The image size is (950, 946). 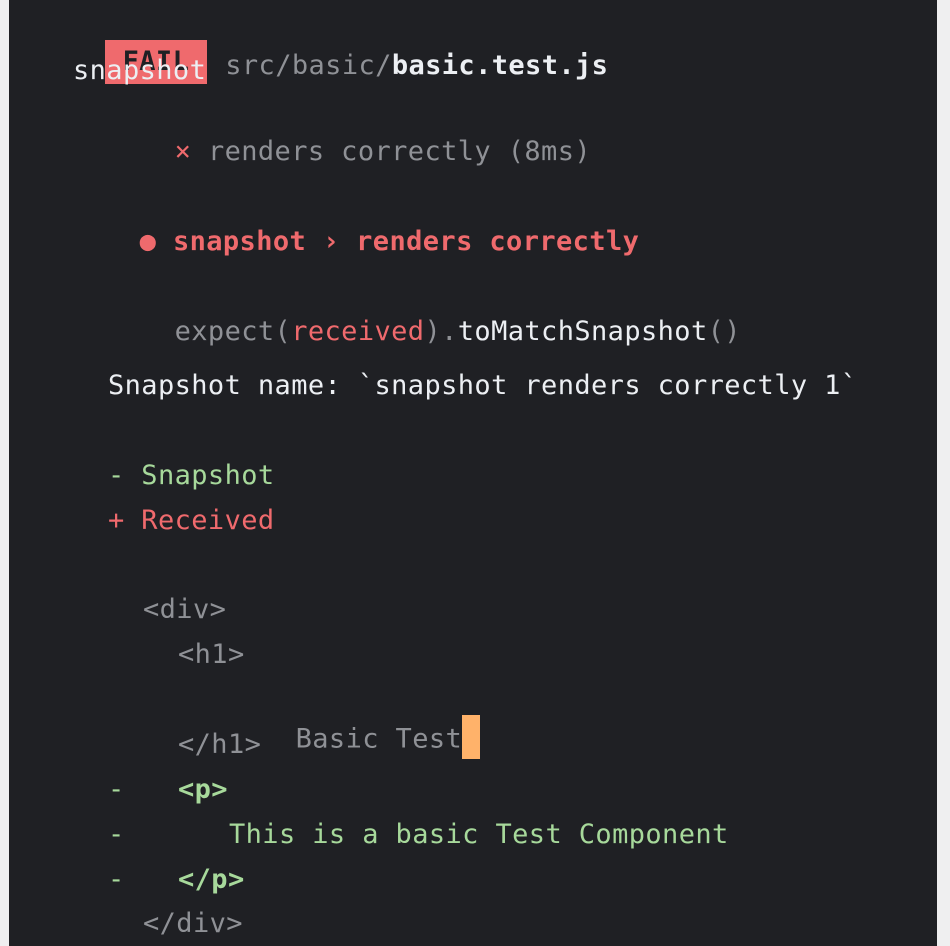 I want to click on test-file-header: FAIL src/basic/basic.test.js, so click(x=323, y=46).